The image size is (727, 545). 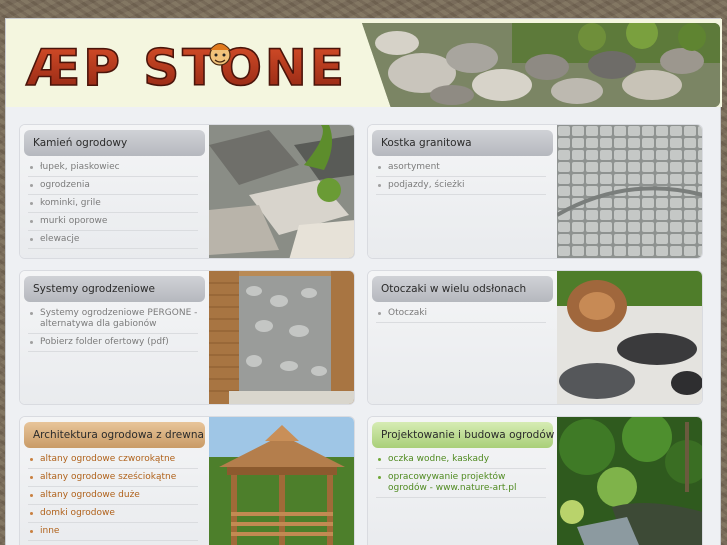 I want to click on card-photo-gabion-fence, so click(x=281, y=337).